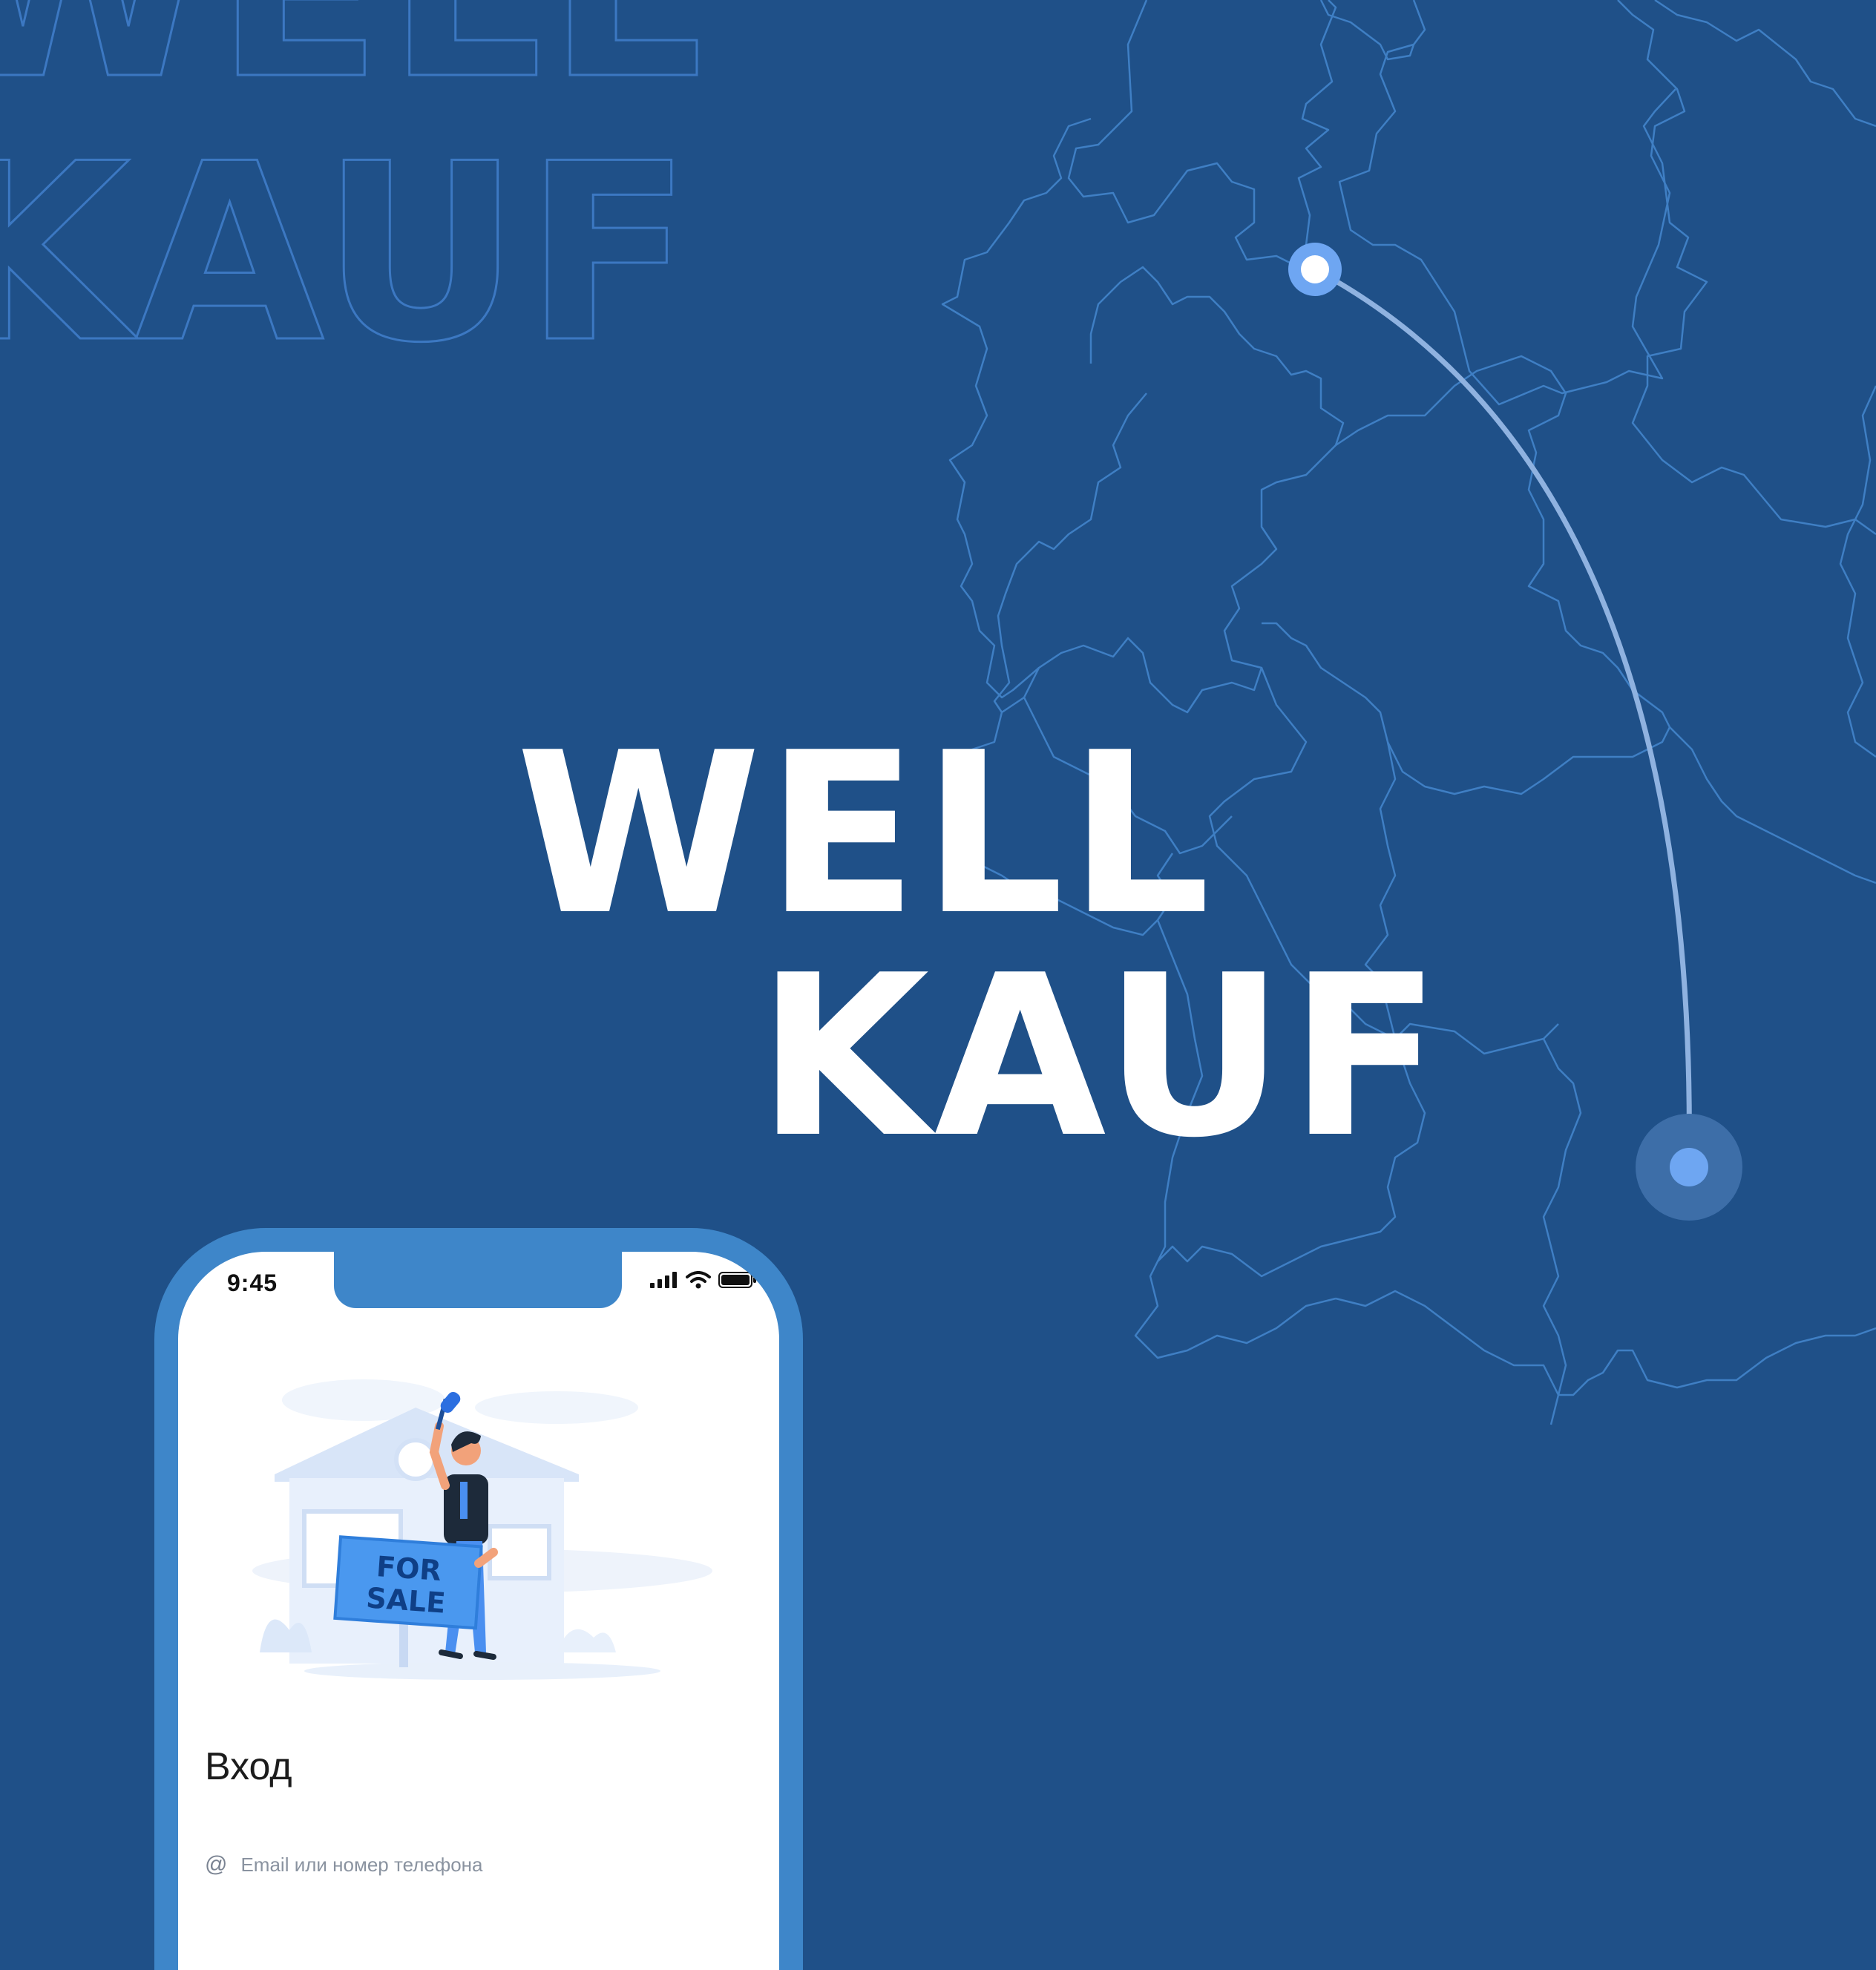 Image resolution: width=1876 pixels, height=1970 pixels. What do you see at coordinates (248, 1766) in the screenshot?
I see `login-title: Вход` at bounding box center [248, 1766].